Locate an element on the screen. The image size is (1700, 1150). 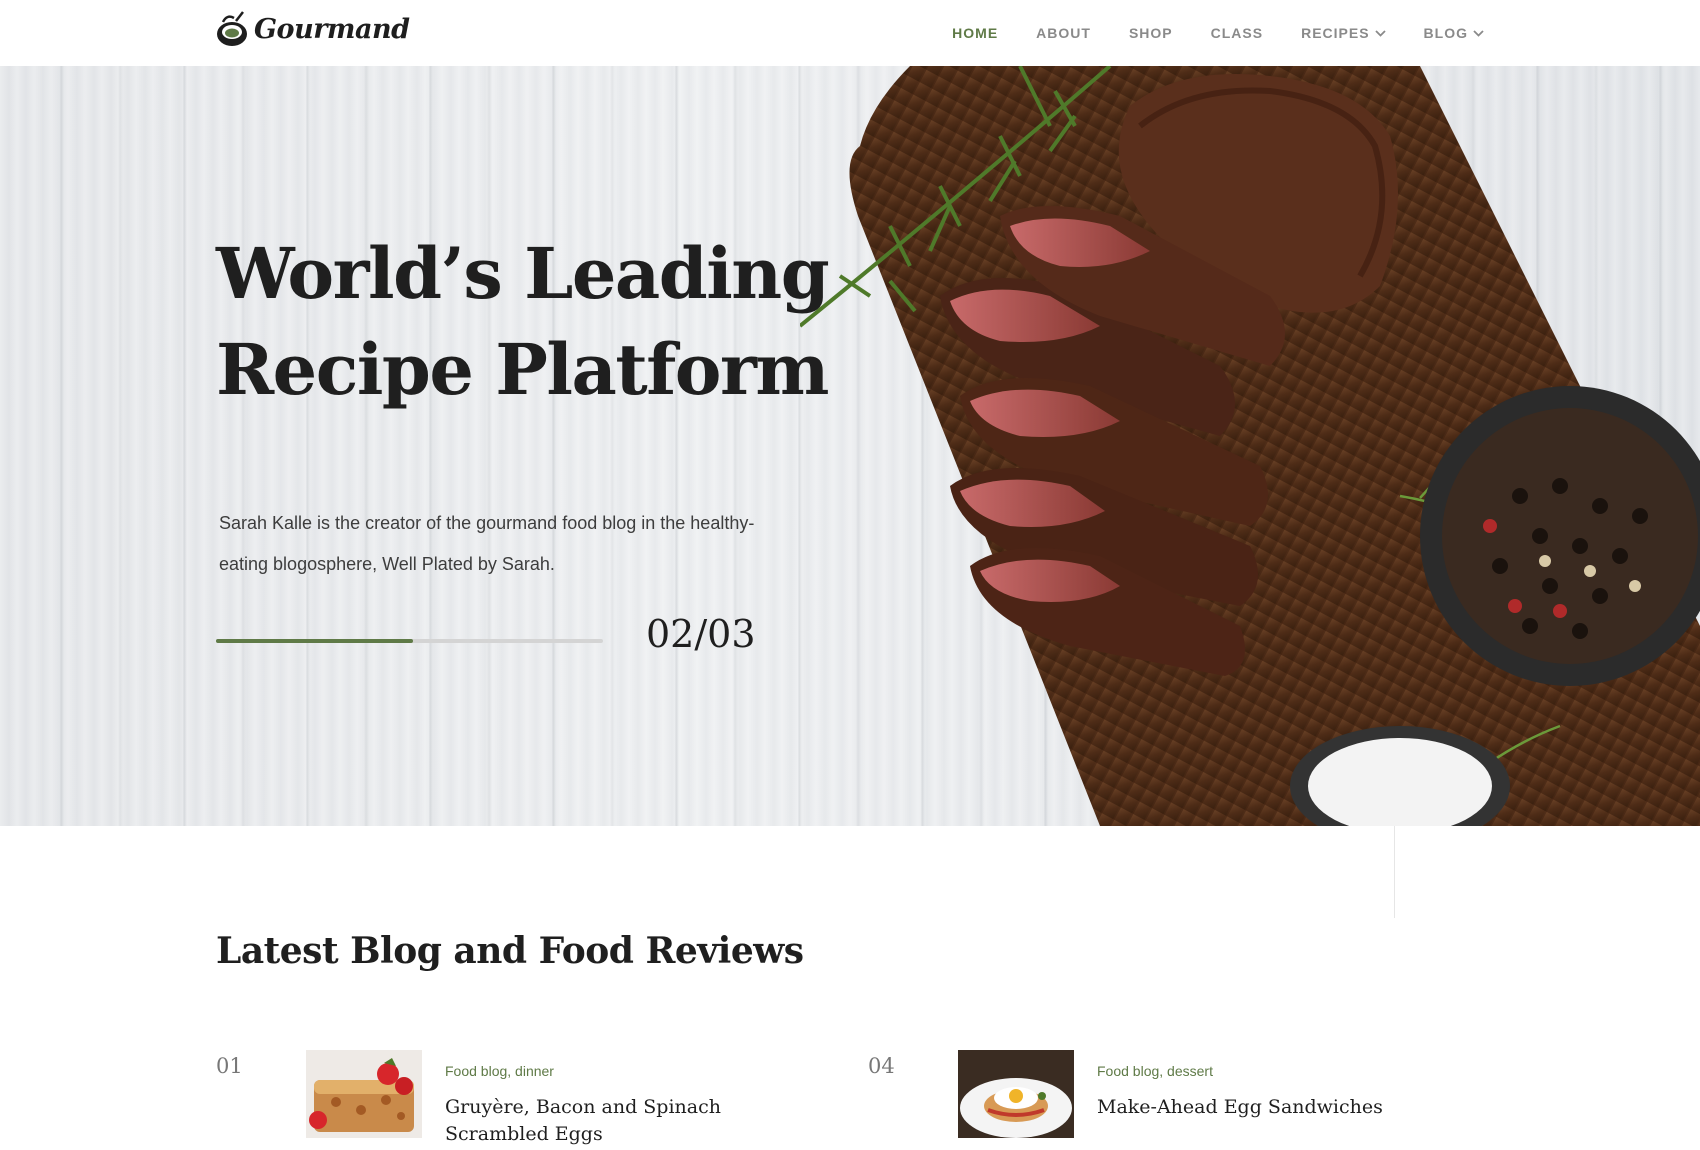
section-title: Latest Blog and Food Reviews is located at coordinates (510, 951).